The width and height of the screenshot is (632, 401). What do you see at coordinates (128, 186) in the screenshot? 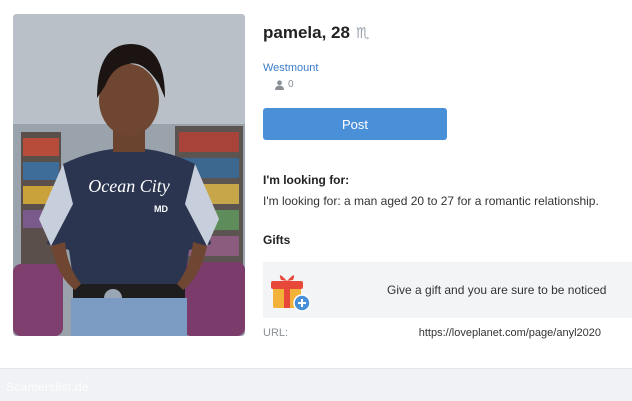
I see `shirt-print: Ocean City` at bounding box center [128, 186].